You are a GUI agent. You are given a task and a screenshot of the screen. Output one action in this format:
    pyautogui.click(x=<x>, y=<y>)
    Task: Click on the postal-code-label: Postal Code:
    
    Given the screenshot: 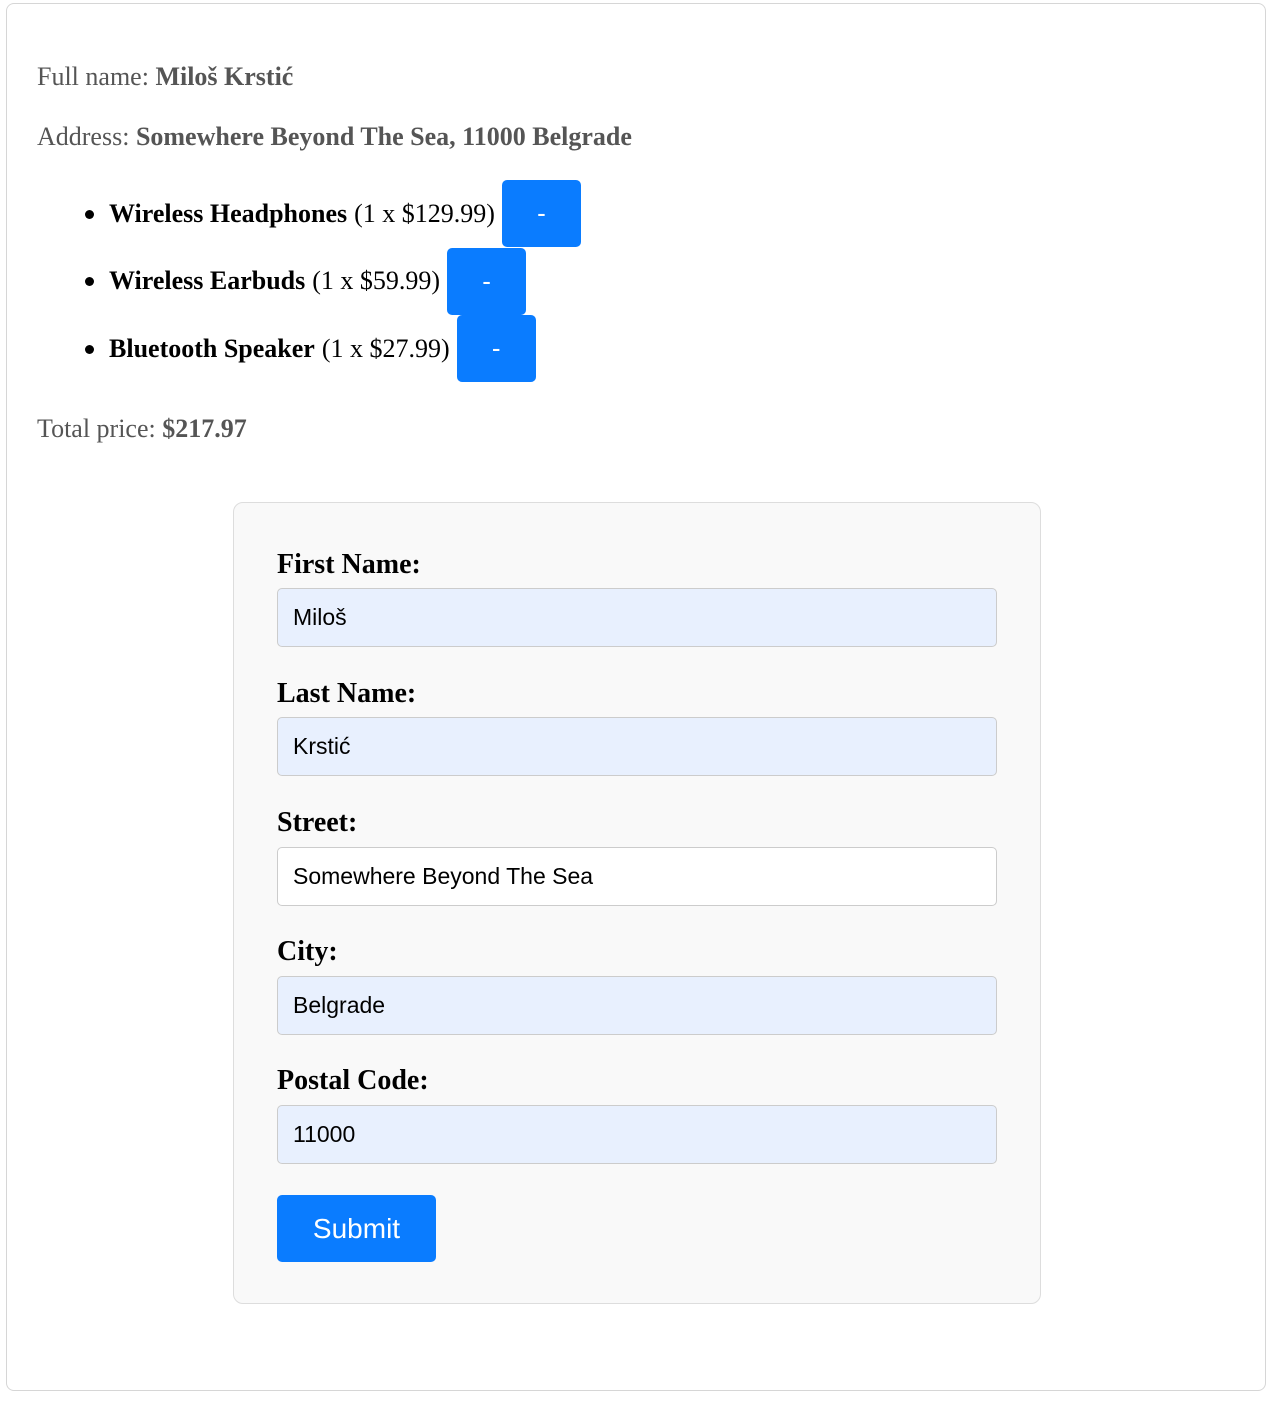 What is the action you would take?
    pyautogui.click(x=353, y=1080)
    